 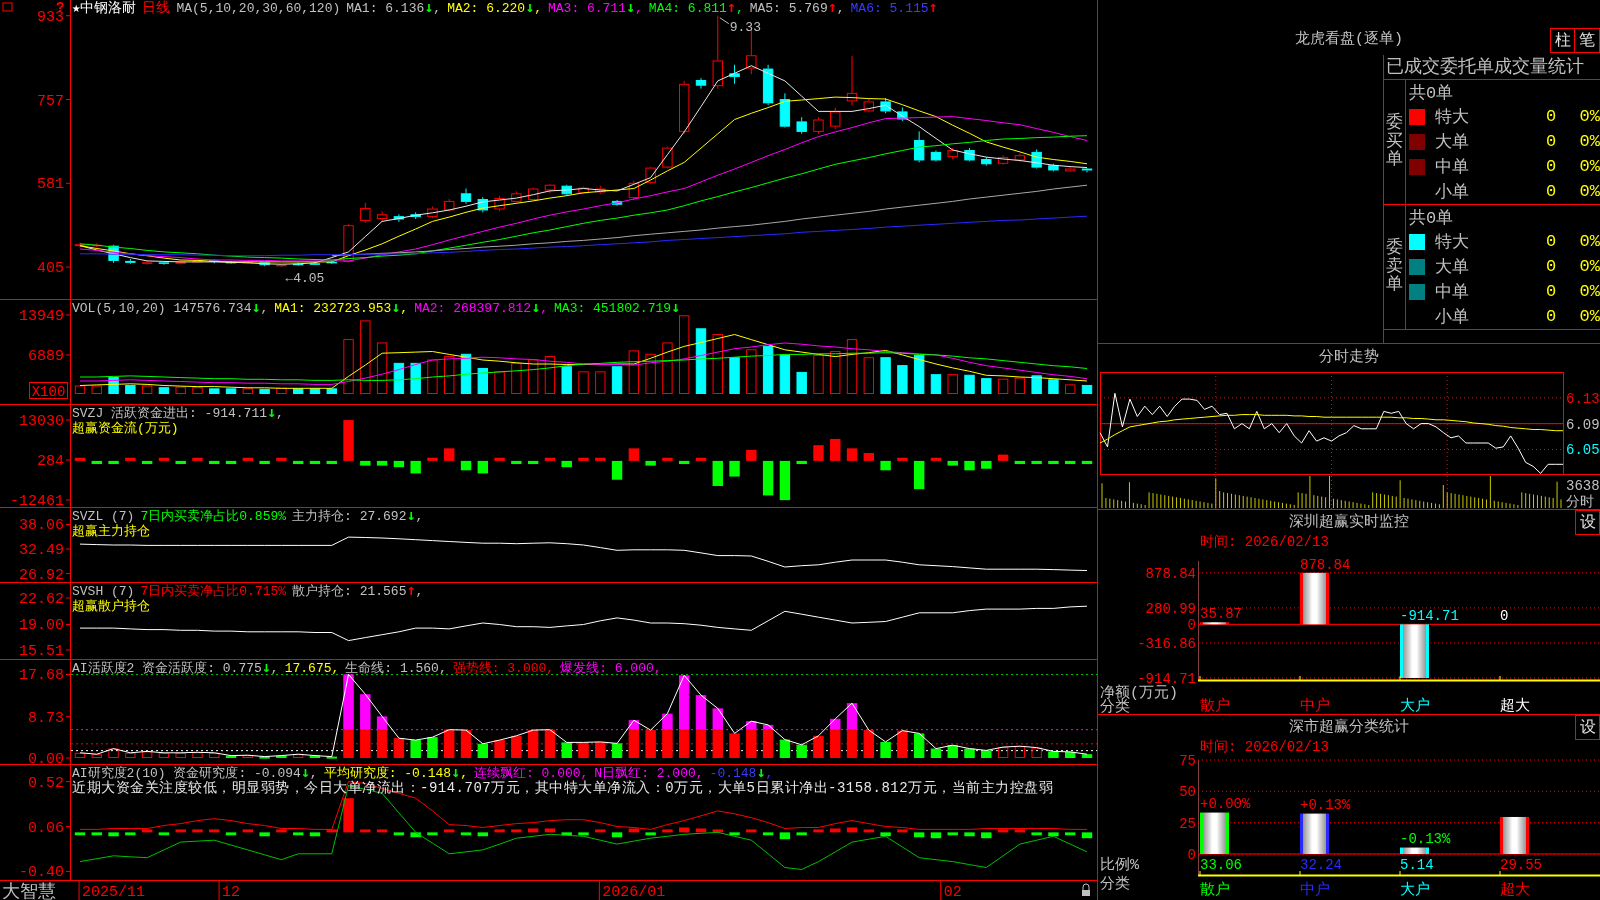 What do you see at coordinates (696, 8) in the screenshot?
I see `indicator-value: MA4: 6.811↑,` at bounding box center [696, 8].